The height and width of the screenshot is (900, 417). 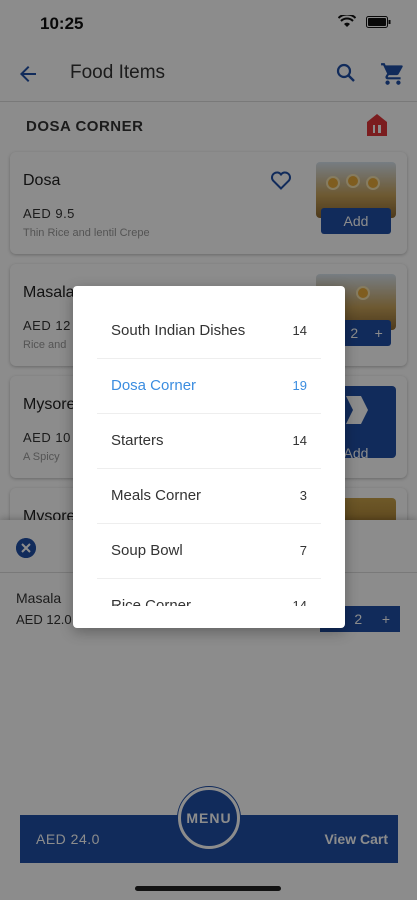 What do you see at coordinates (299, 385) in the screenshot?
I see `category-count: 19` at bounding box center [299, 385].